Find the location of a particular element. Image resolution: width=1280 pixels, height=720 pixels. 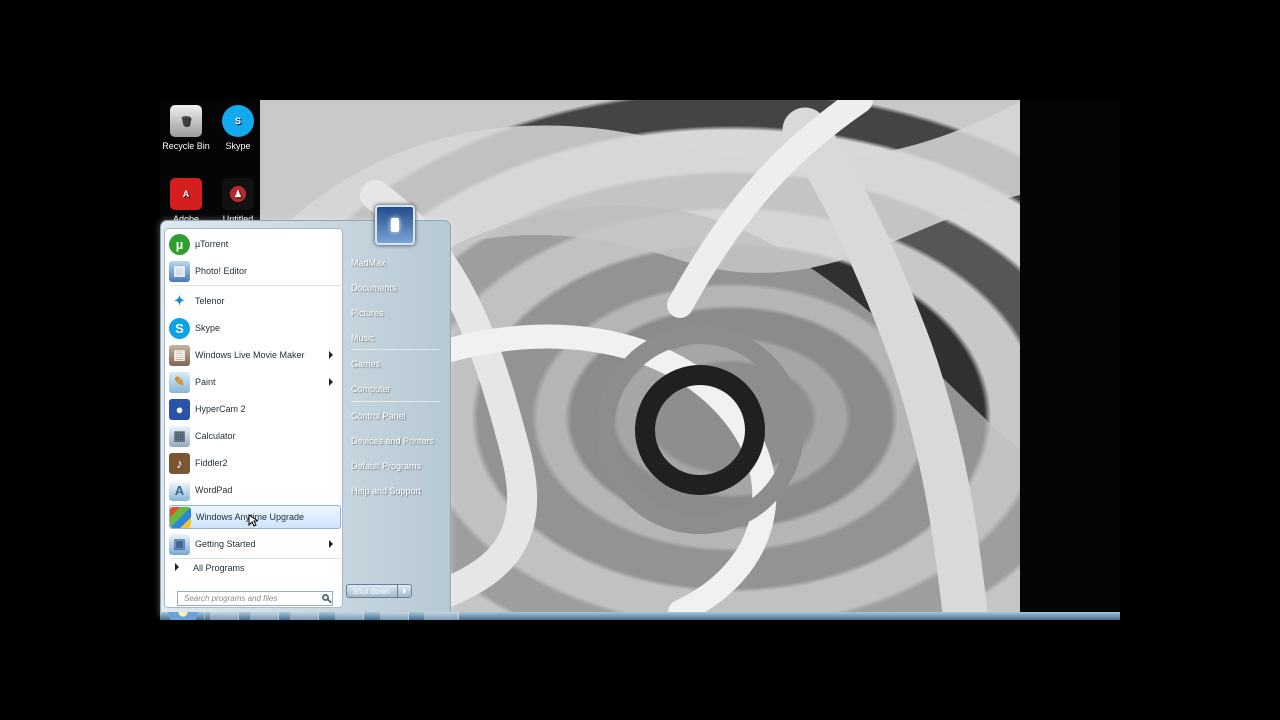

all-programs-label: All Programs is located at coordinates (219, 568).